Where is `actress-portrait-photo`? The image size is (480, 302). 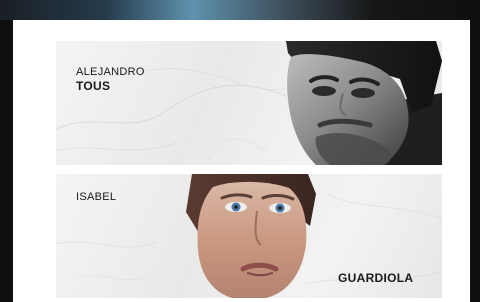 actress-portrait-photo is located at coordinates (251, 236).